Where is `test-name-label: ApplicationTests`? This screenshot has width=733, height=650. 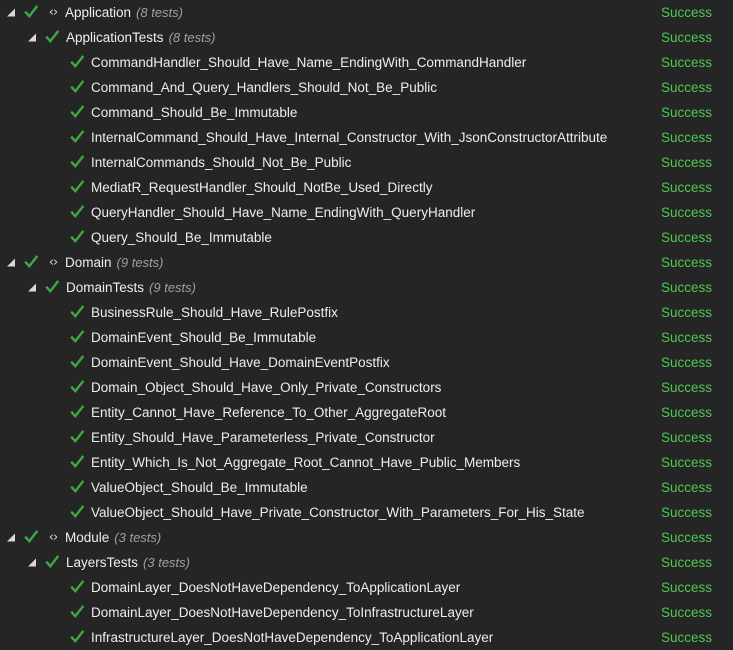
test-name-label: ApplicationTests is located at coordinates (115, 37).